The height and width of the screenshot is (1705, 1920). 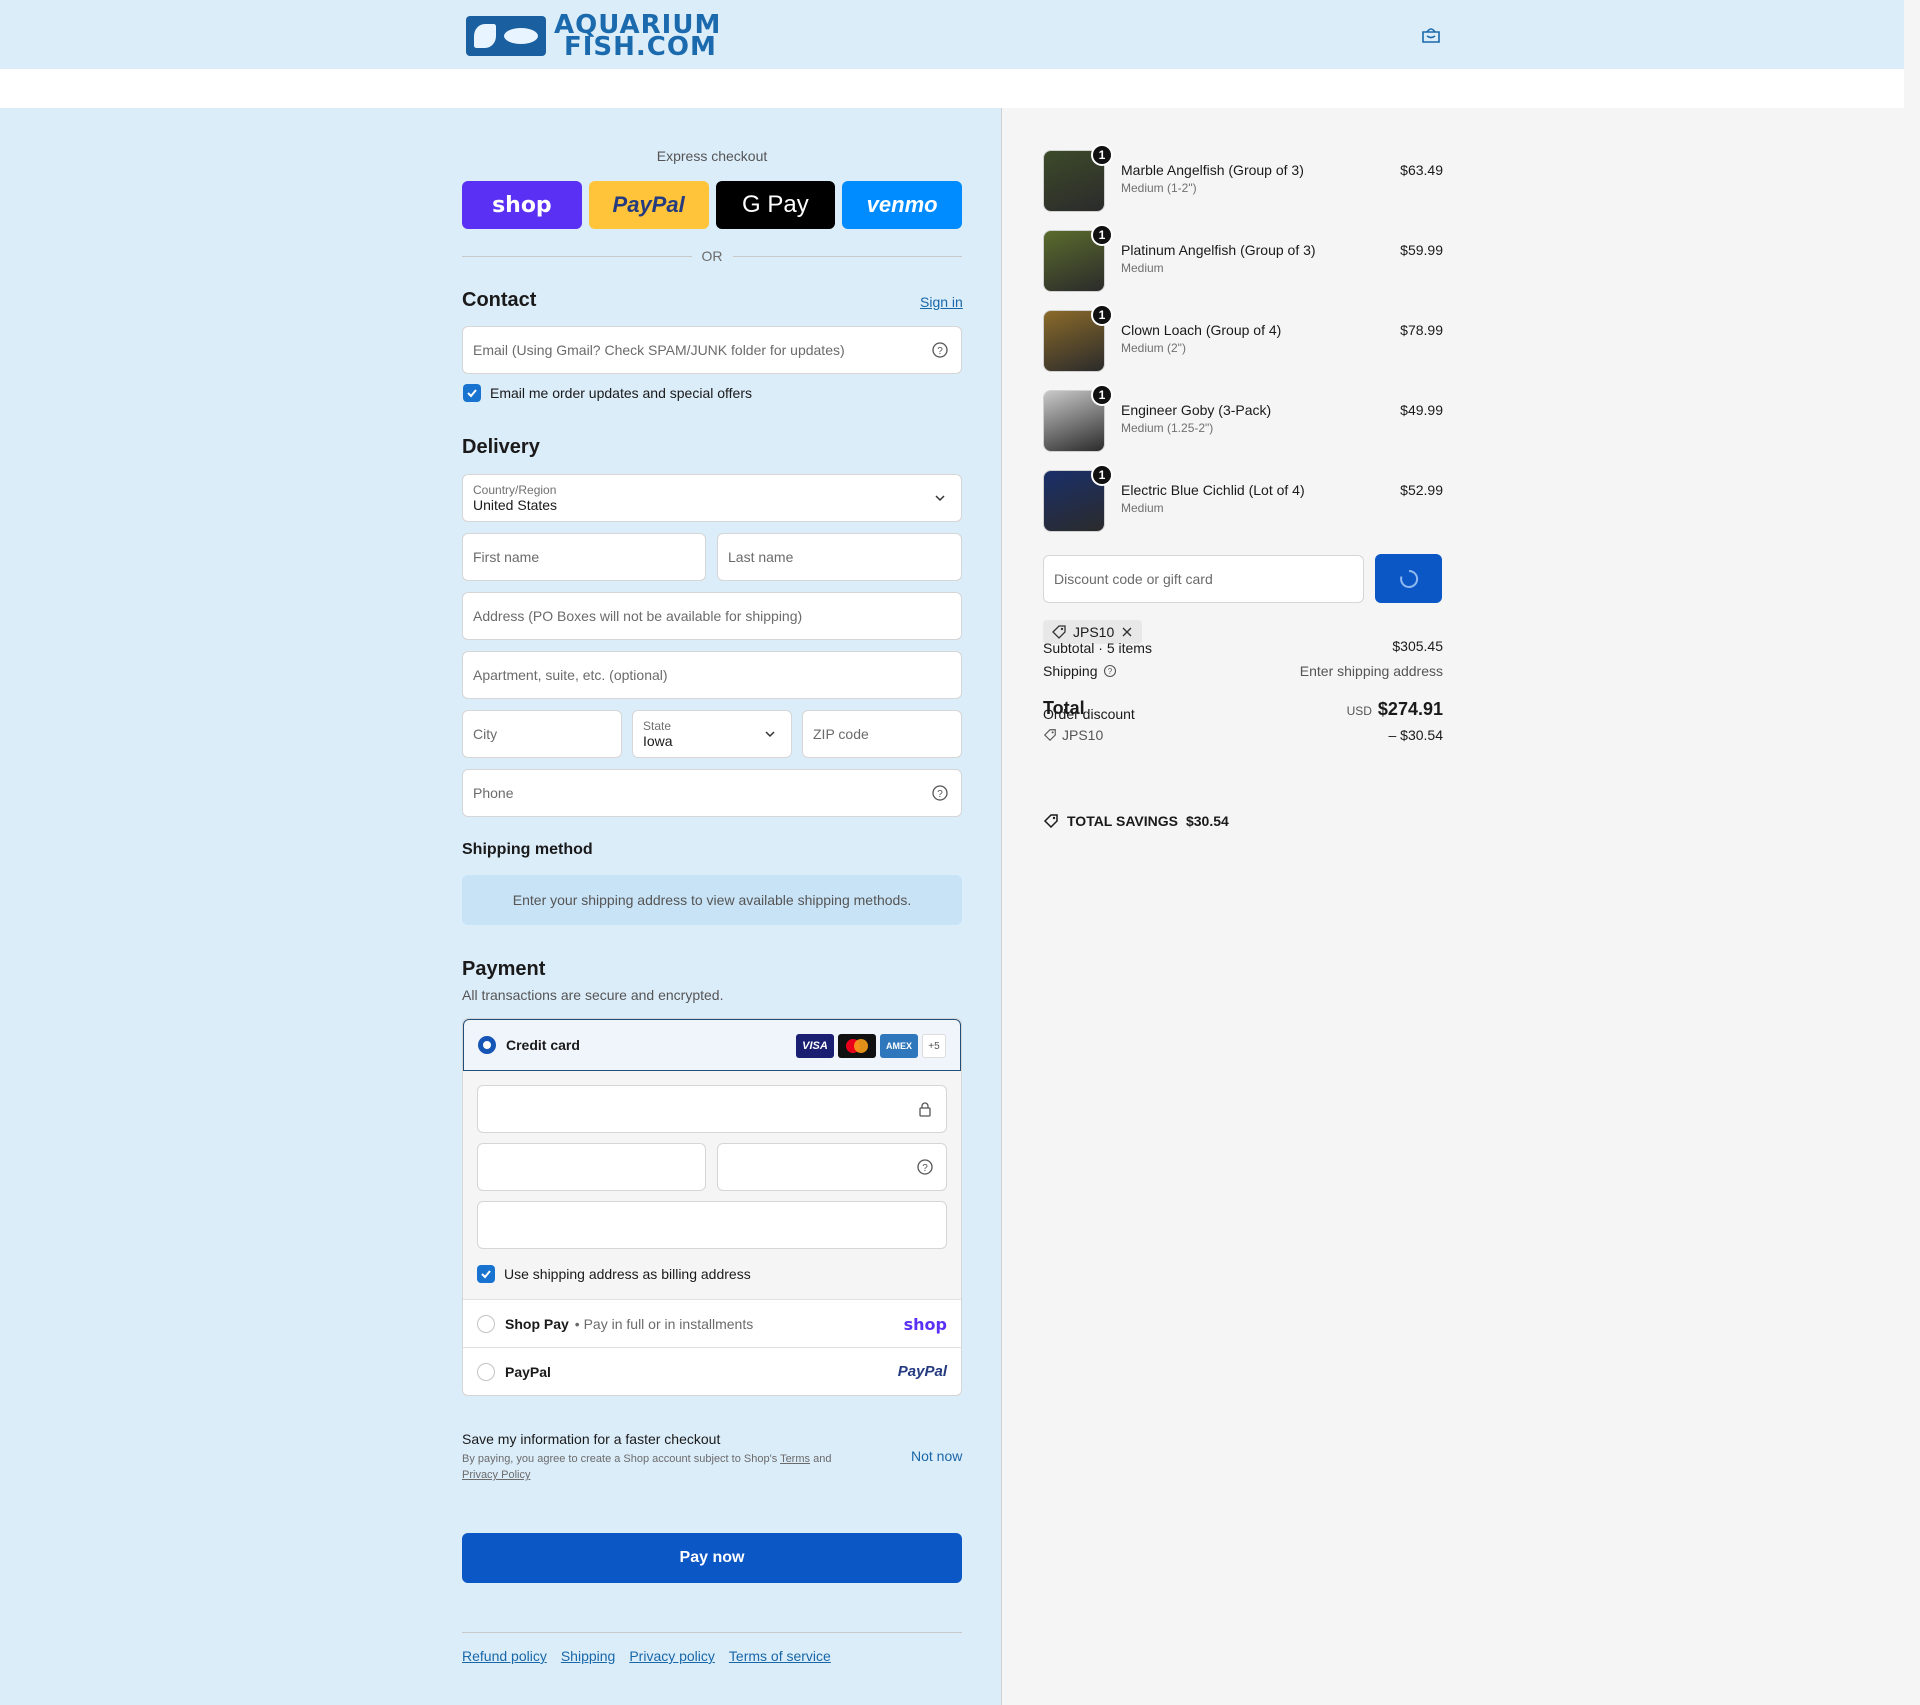 I want to click on chevron-down-icon, so click(x=770, y=734).